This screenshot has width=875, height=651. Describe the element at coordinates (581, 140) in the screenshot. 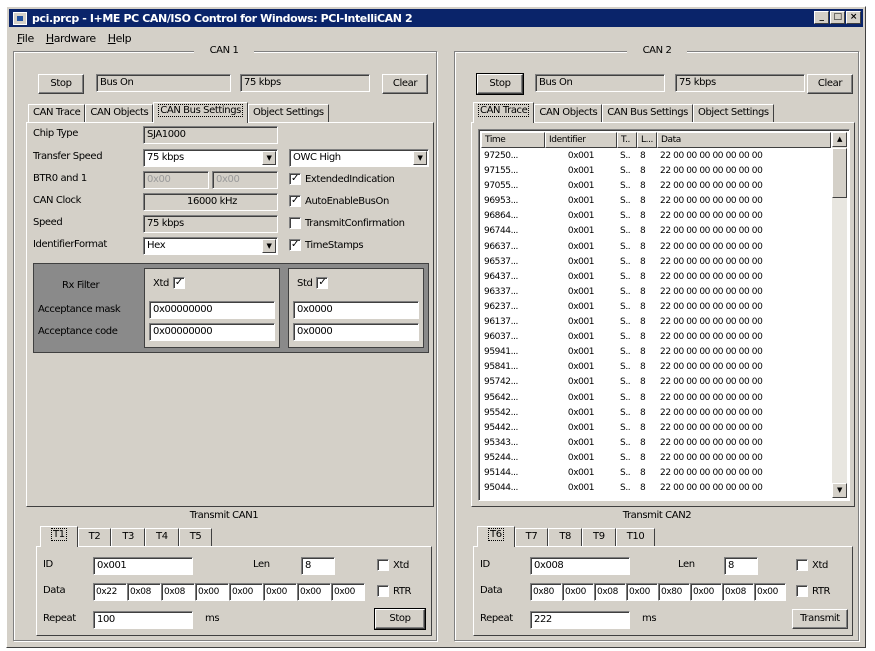

I see `col-identifier: Identifier` at that location.